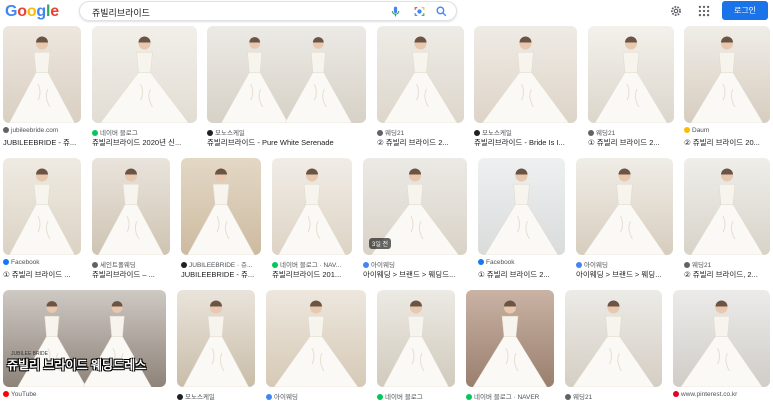 The image size is (773, 417). Describe the element at coordinates (32, 12) in the screenshot. I see `google-logo: Google` at that location.